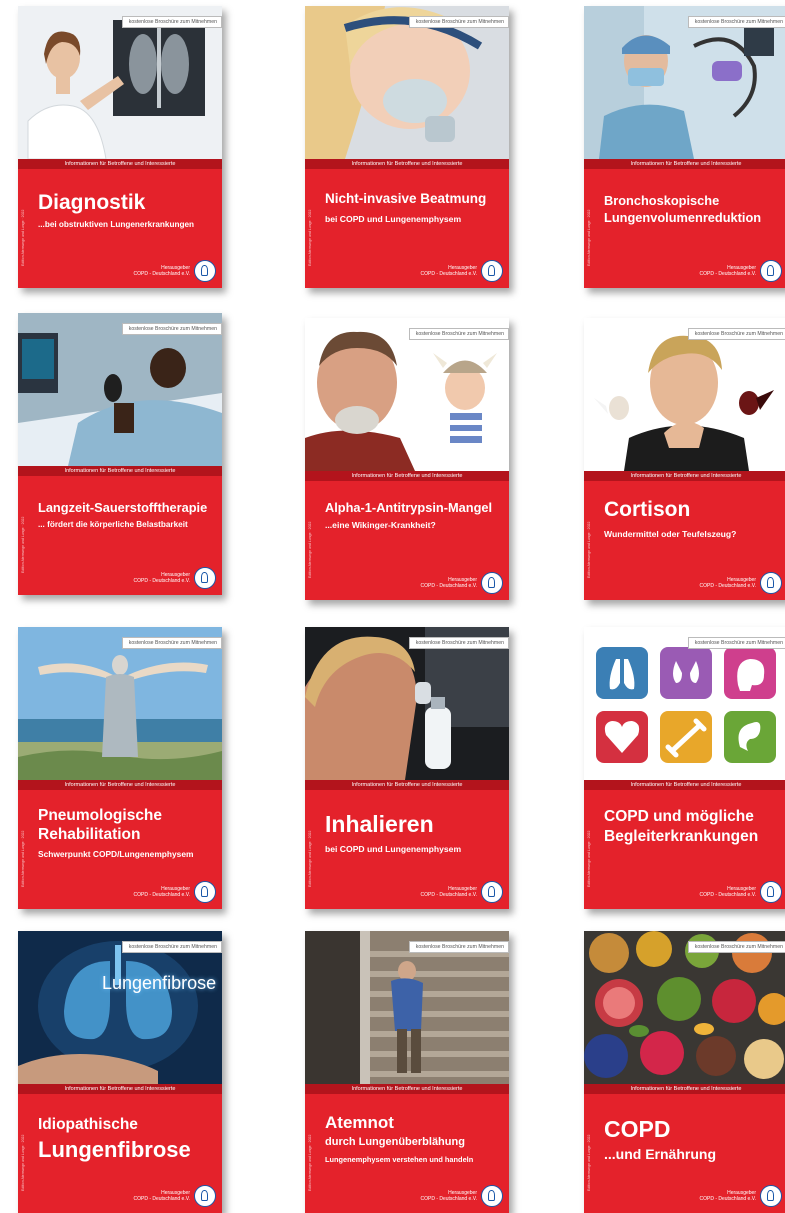  What do you see at coordinates (407, 1007) in the screenshot?
I see `man-stairs-photo` at bounding box center [407, 1007].